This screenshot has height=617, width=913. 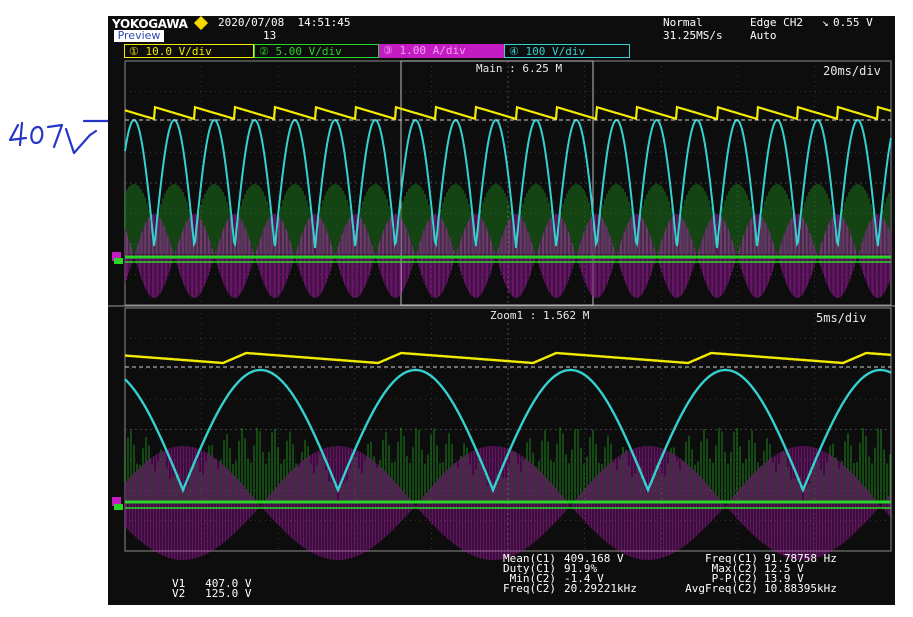 What do you see at coordinates (852, 71) in the screenshot?
I see `main-timebase: 20ms/div` at bounding box center [852, 71].